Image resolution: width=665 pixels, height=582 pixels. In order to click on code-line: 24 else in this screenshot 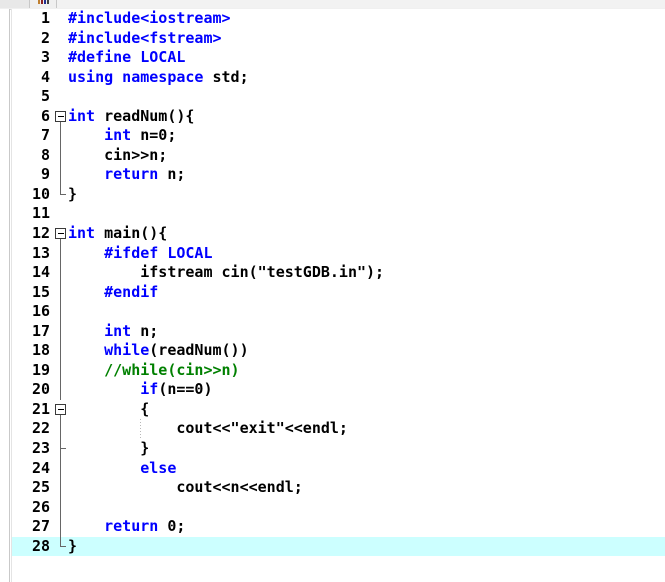, I will do `click(338, 468)`.